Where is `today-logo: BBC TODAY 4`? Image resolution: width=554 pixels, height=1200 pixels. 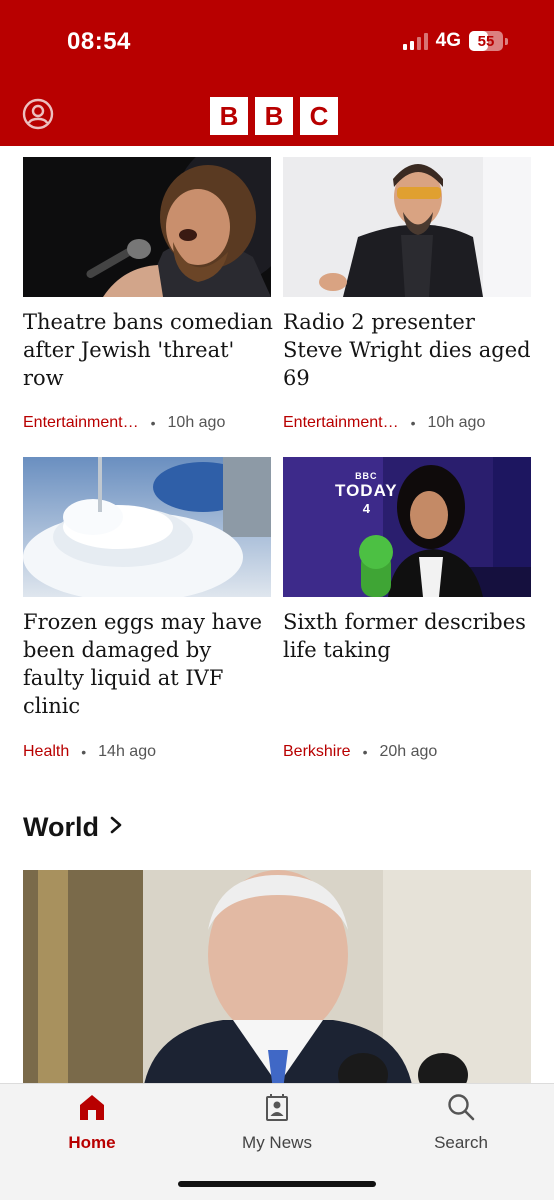
today-logo: BBC TODAY 4 is located at coordinates (366, 493).